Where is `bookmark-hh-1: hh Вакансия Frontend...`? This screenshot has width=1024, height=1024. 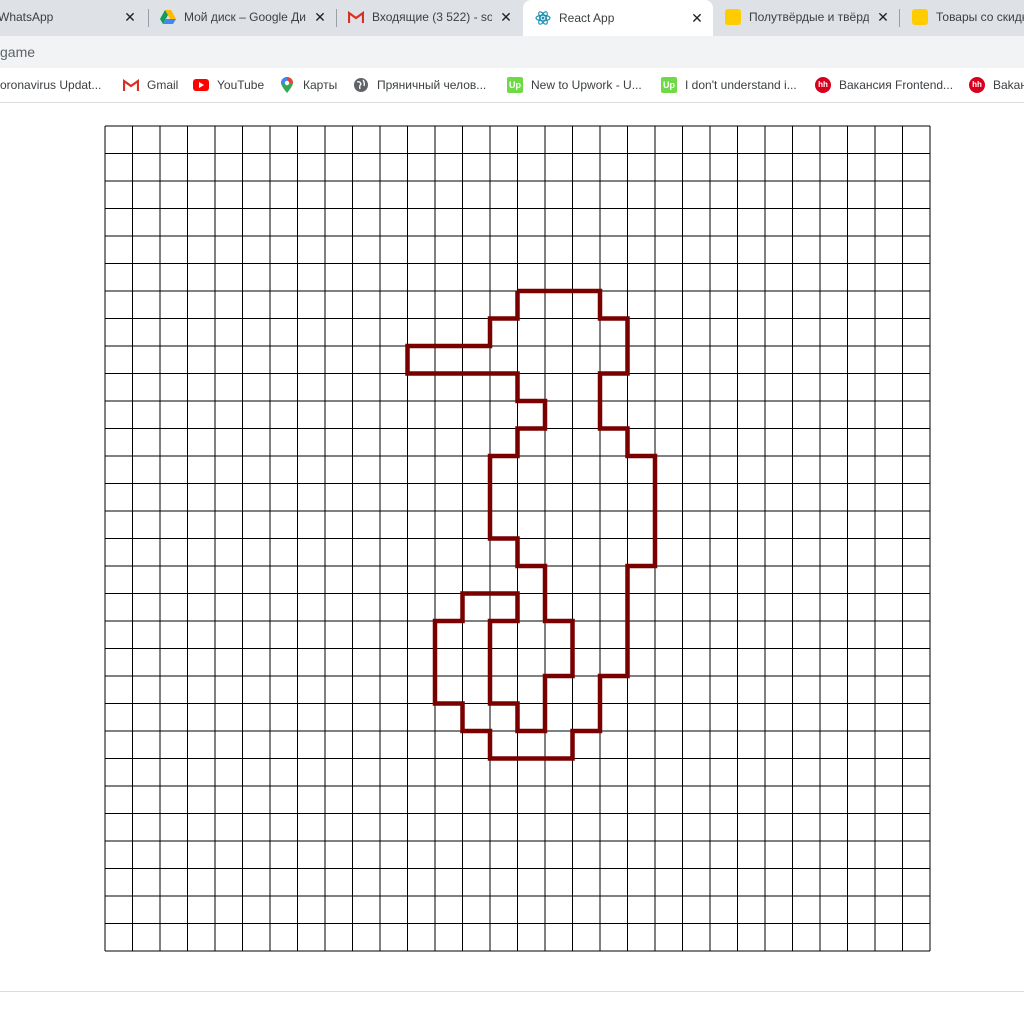 bookmark-hh-1: hh Вакансия Frontend... is located at coordinates (884, 85).